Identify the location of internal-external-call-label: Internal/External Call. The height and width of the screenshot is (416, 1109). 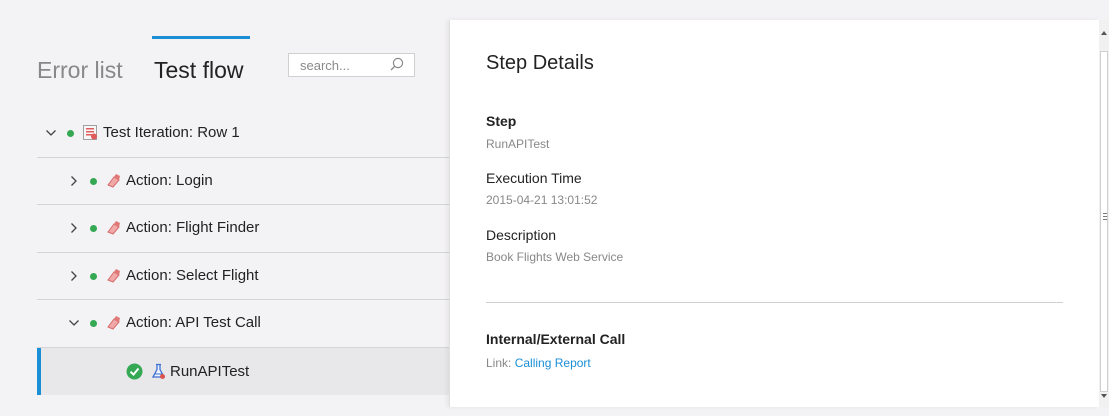
(556, 339).